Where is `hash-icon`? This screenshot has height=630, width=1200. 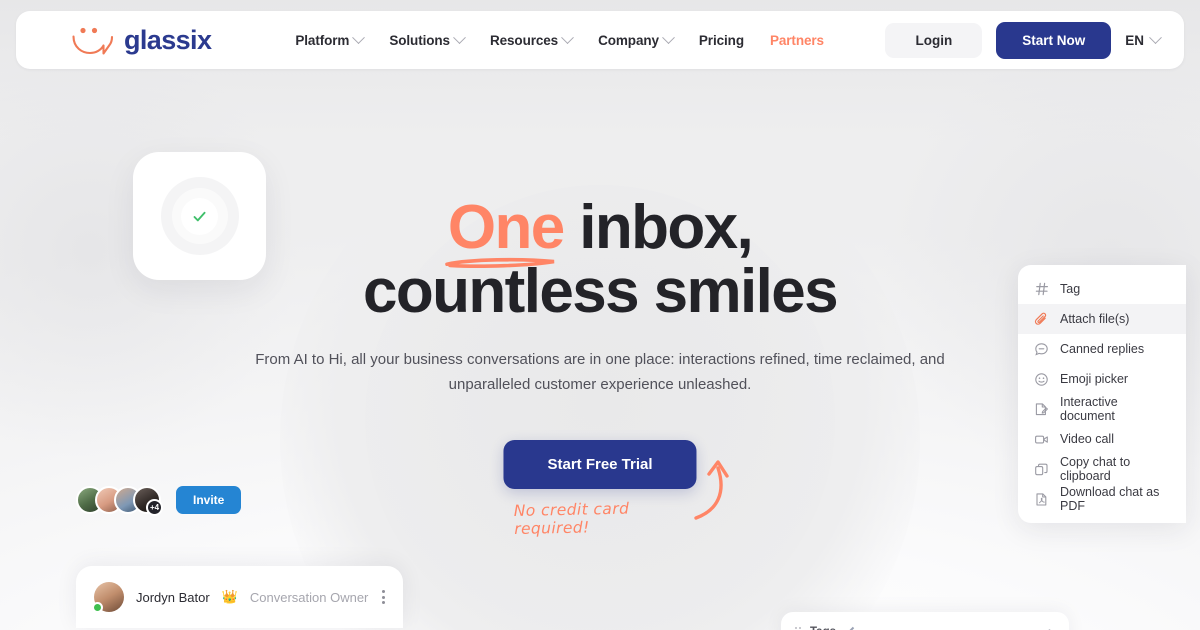 hash-icon is located at coordinates (1041, 289).